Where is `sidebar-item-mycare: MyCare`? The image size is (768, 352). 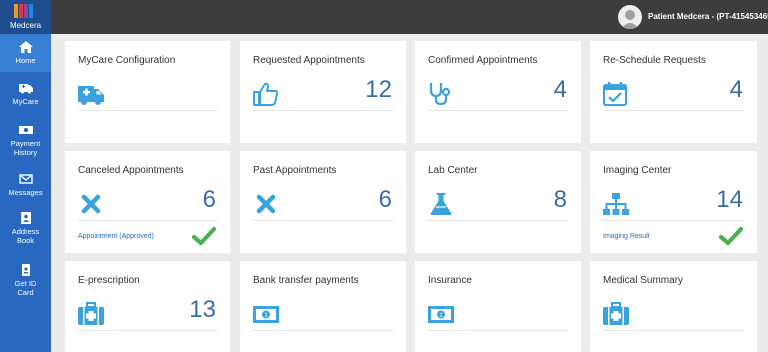
sidebar-item-mycare: MyCare is located at coordinates (25, 96).